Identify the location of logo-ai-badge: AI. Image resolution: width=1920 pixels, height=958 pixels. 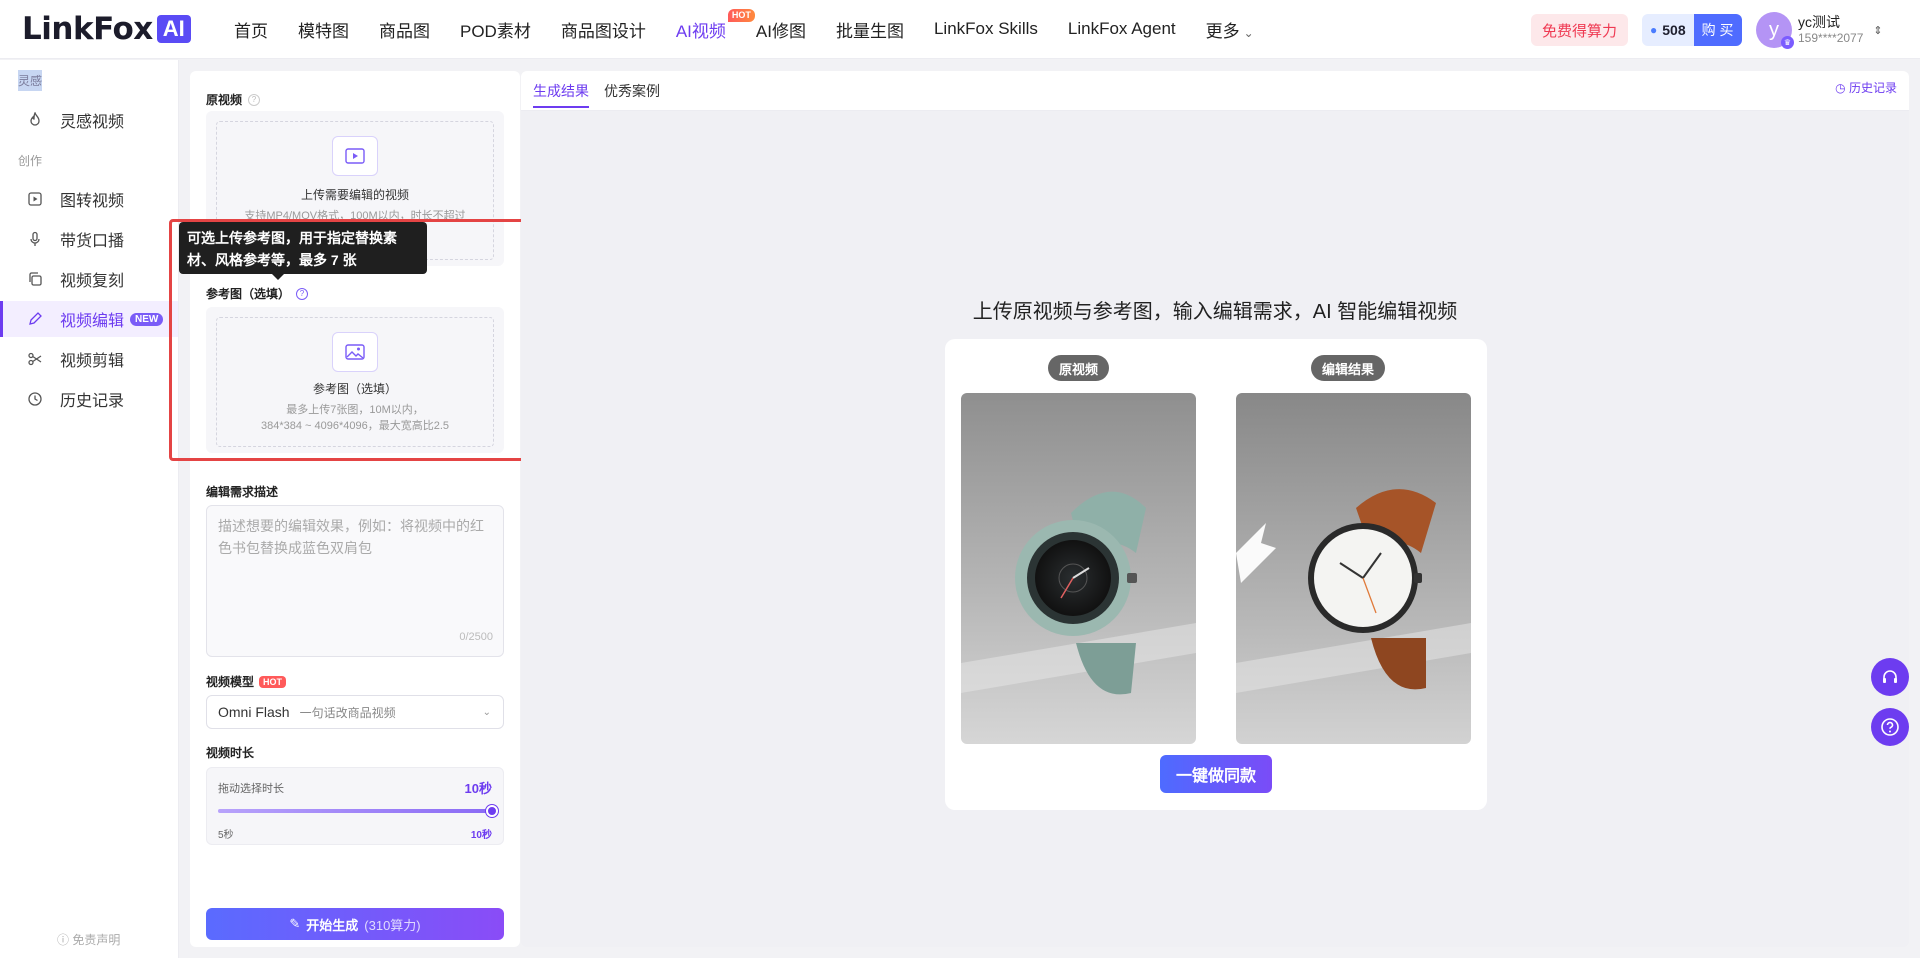
(173, 29).